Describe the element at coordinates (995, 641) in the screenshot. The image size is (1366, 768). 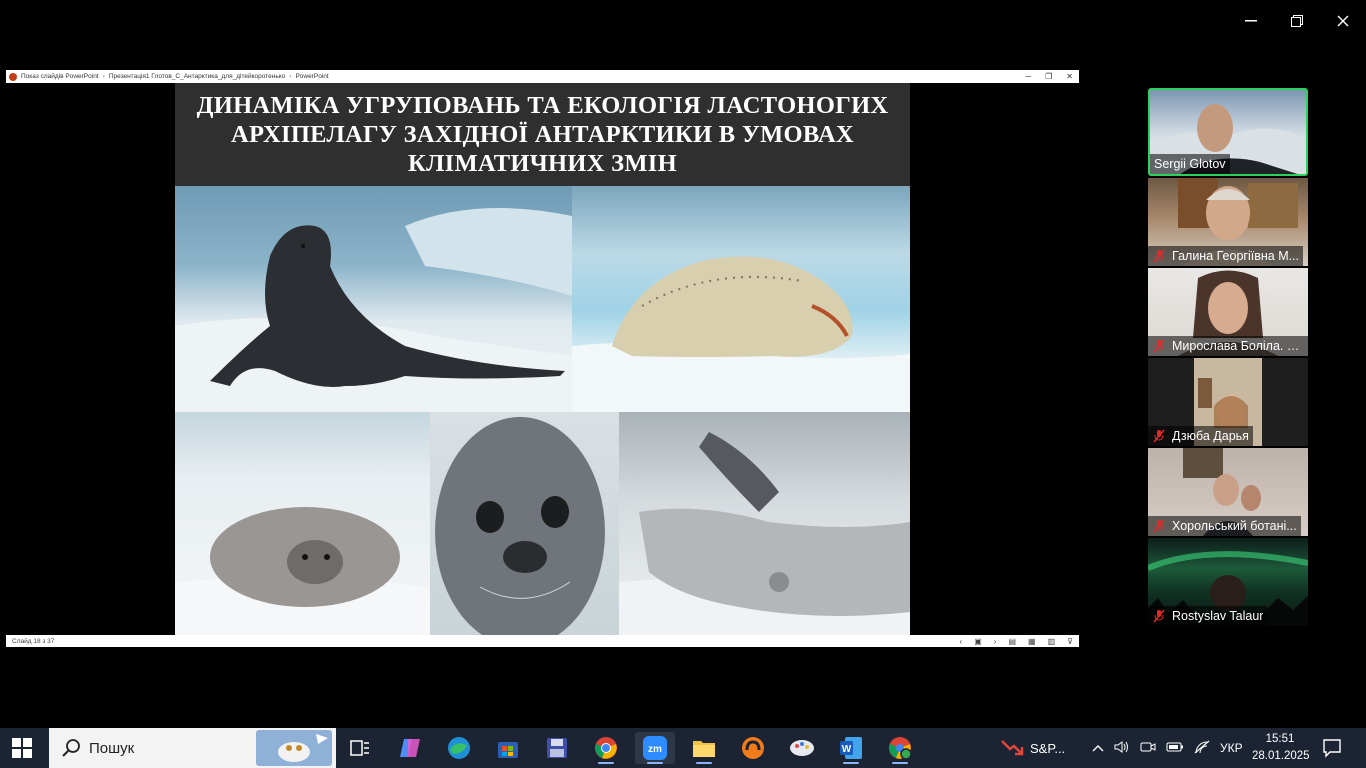
I see `next-slide-icon: ›` at that location.